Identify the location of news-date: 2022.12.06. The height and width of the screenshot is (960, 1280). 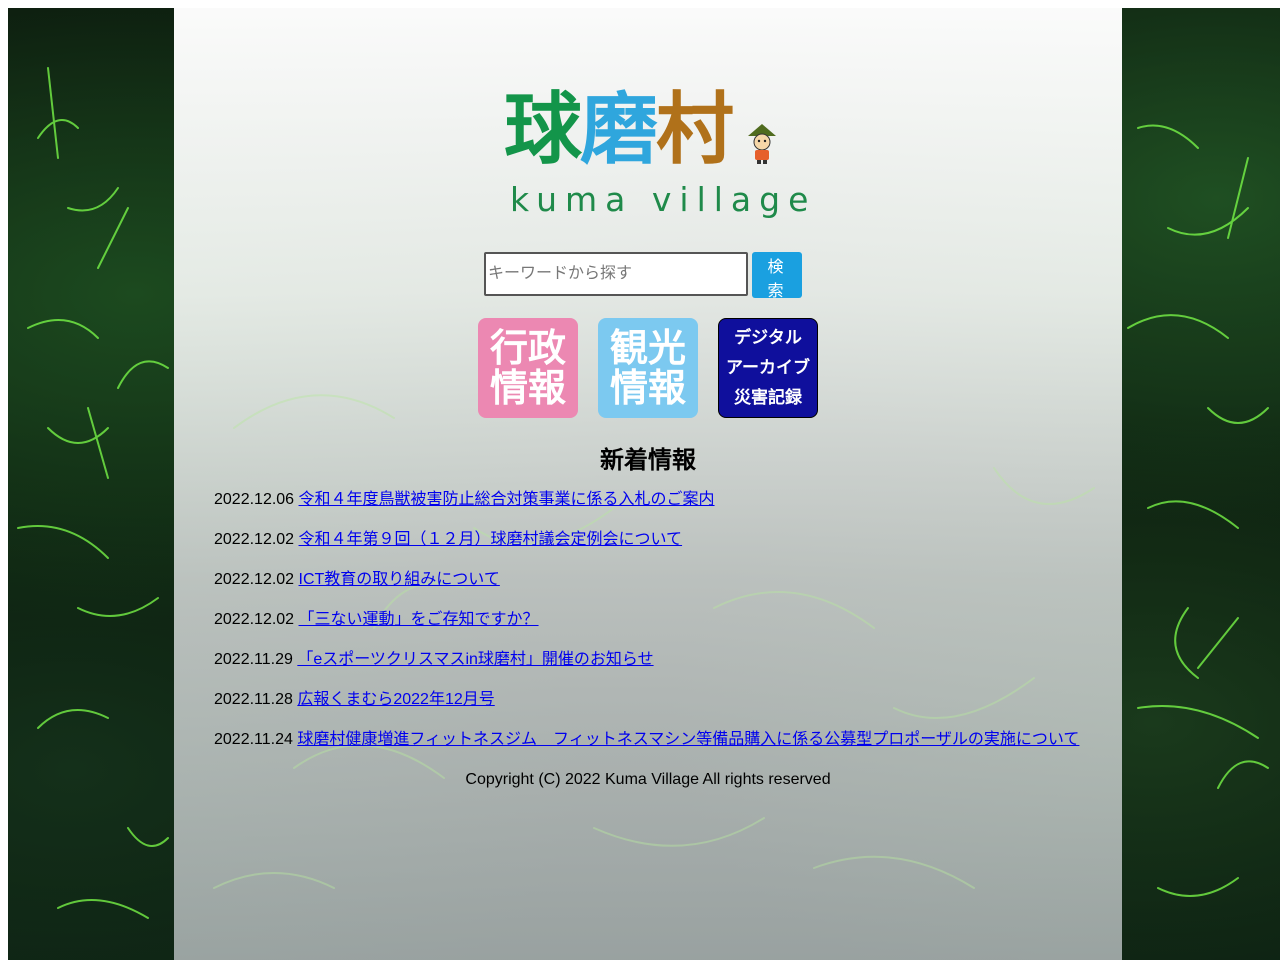
(254, 499).